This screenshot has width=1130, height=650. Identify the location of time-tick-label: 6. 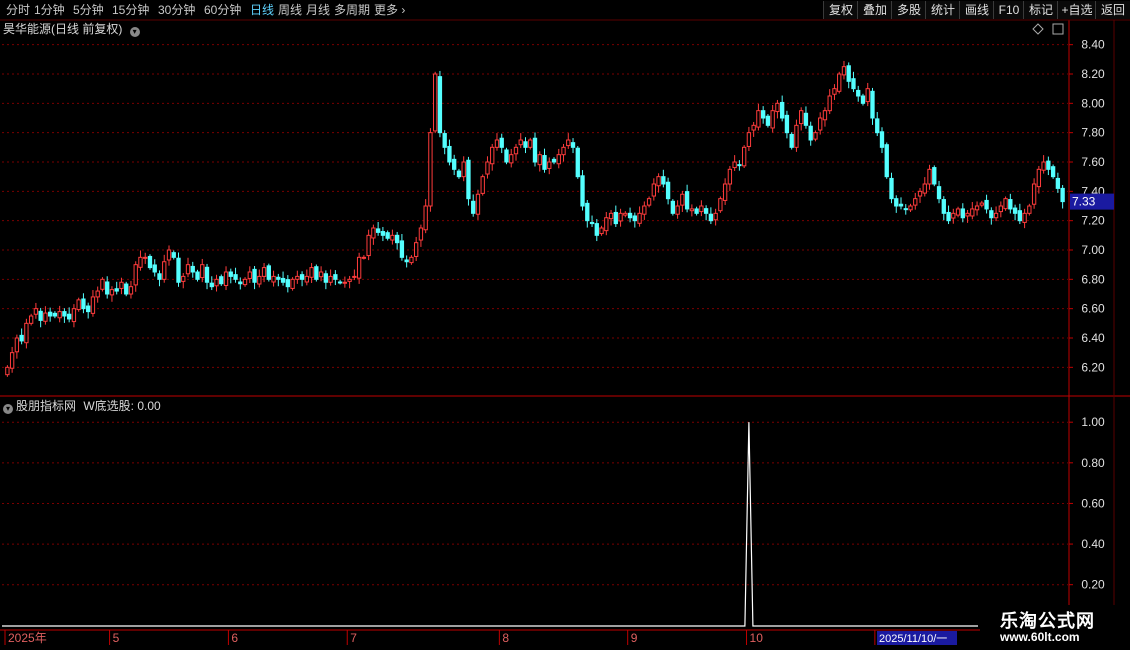
(234, 638).